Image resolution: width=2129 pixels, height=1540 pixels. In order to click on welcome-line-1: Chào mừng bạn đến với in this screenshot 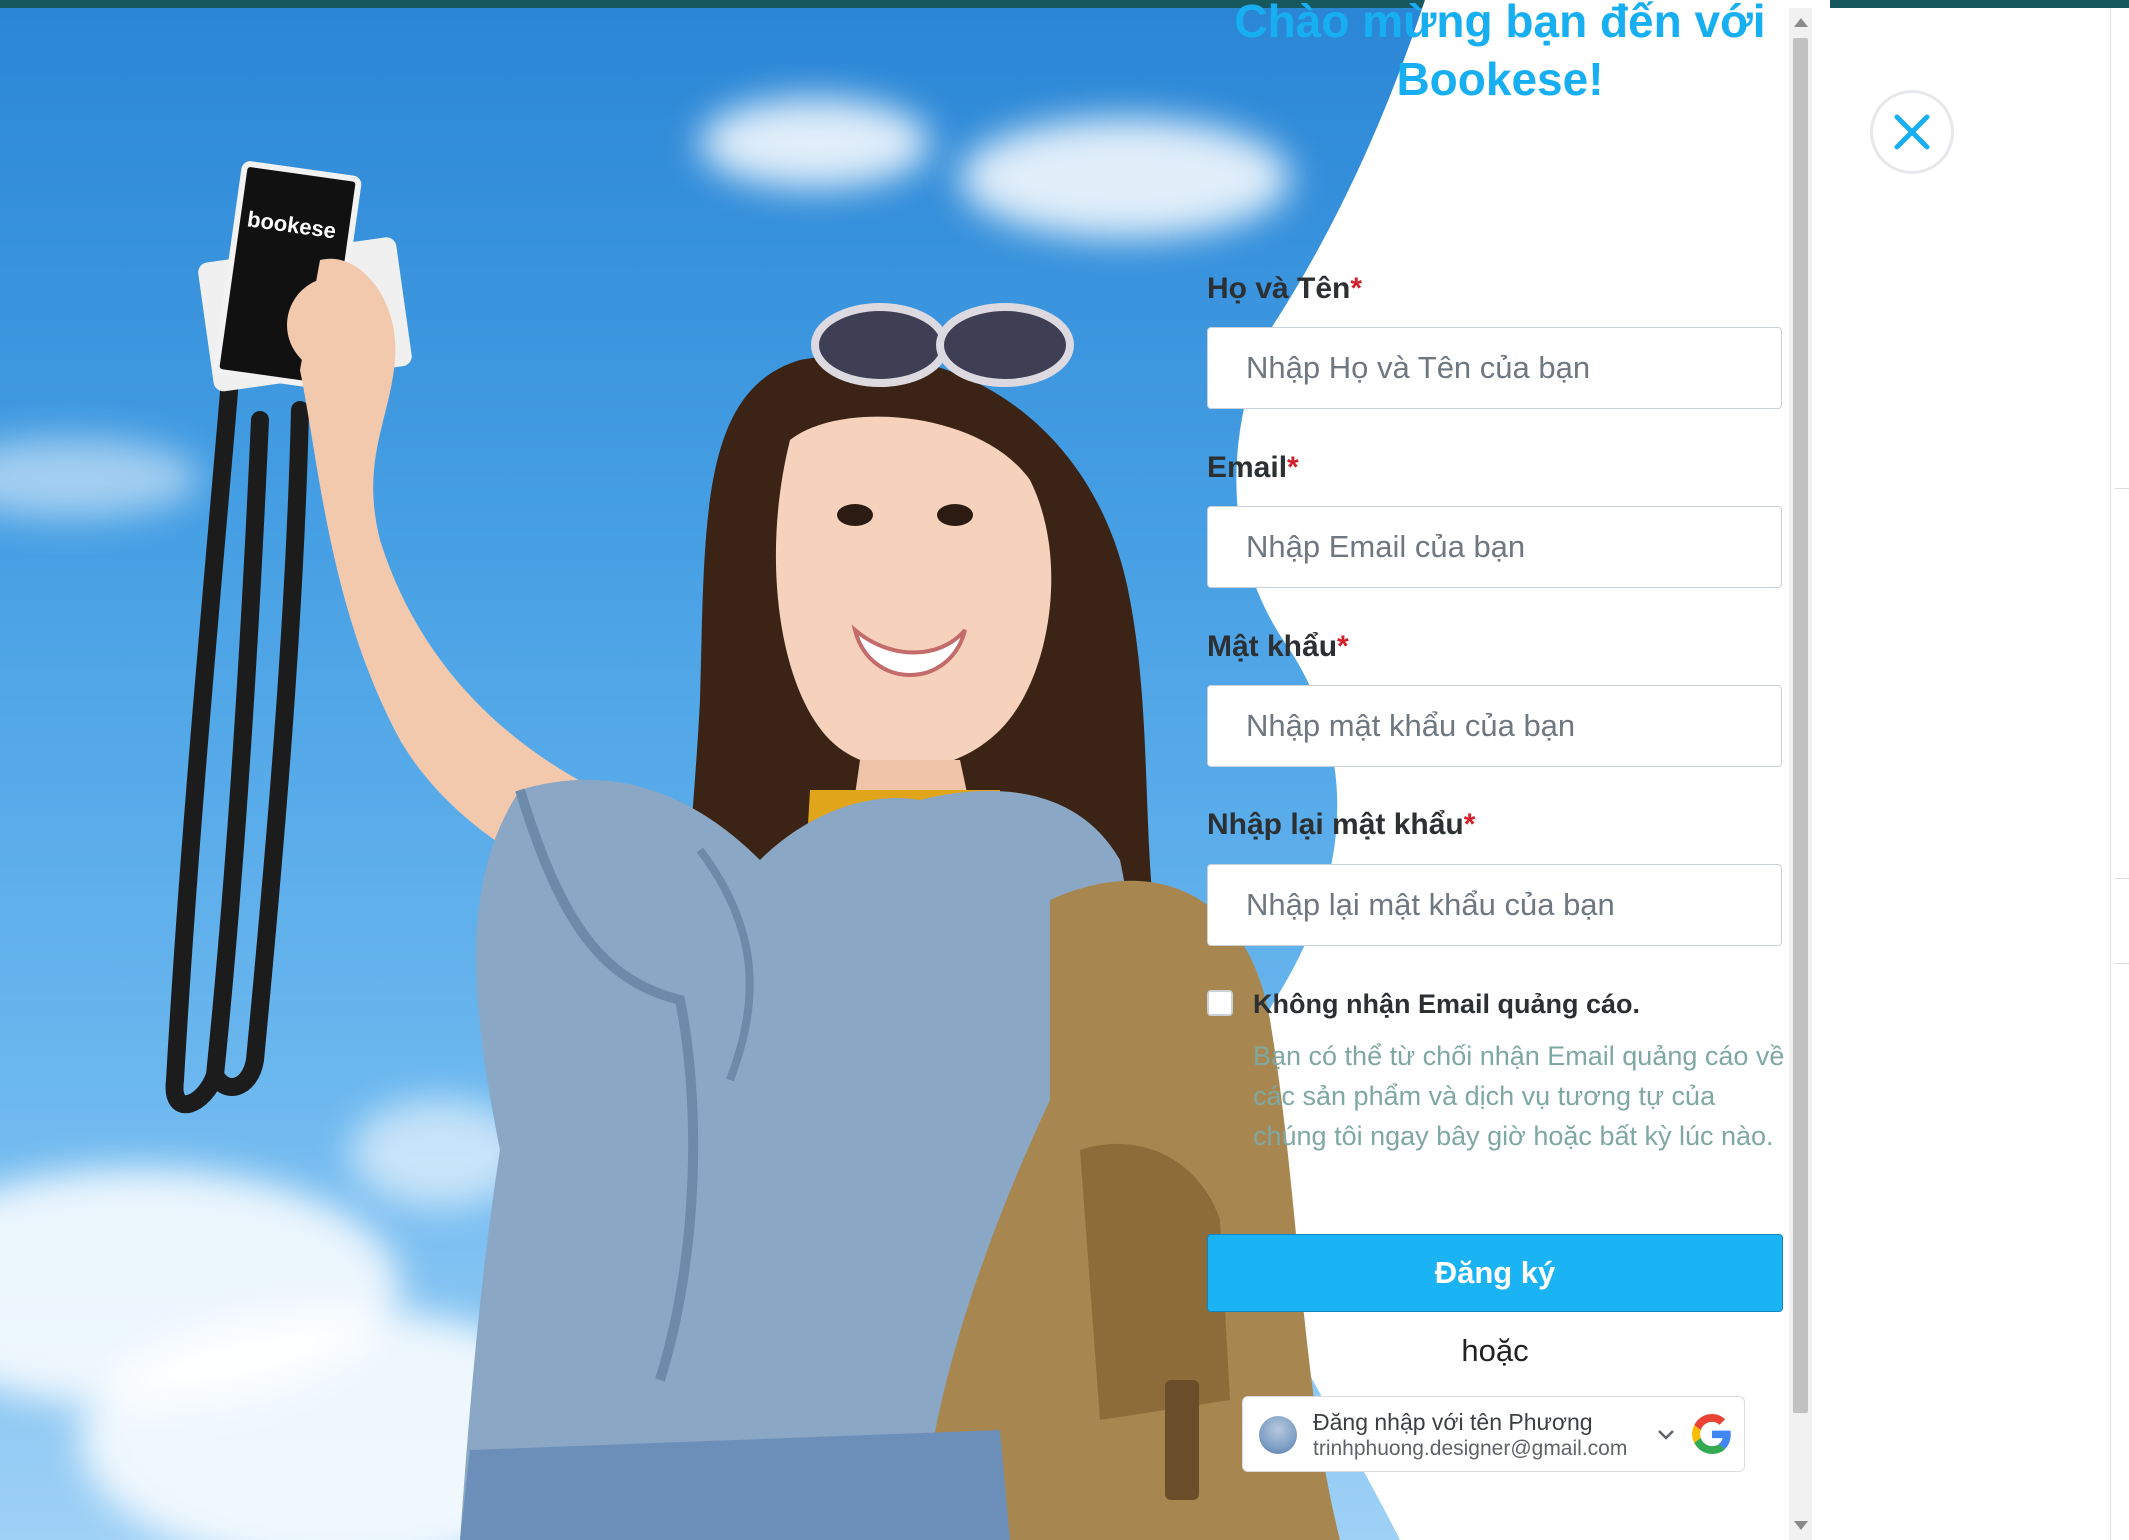, I will do `click(1500, 23)`.